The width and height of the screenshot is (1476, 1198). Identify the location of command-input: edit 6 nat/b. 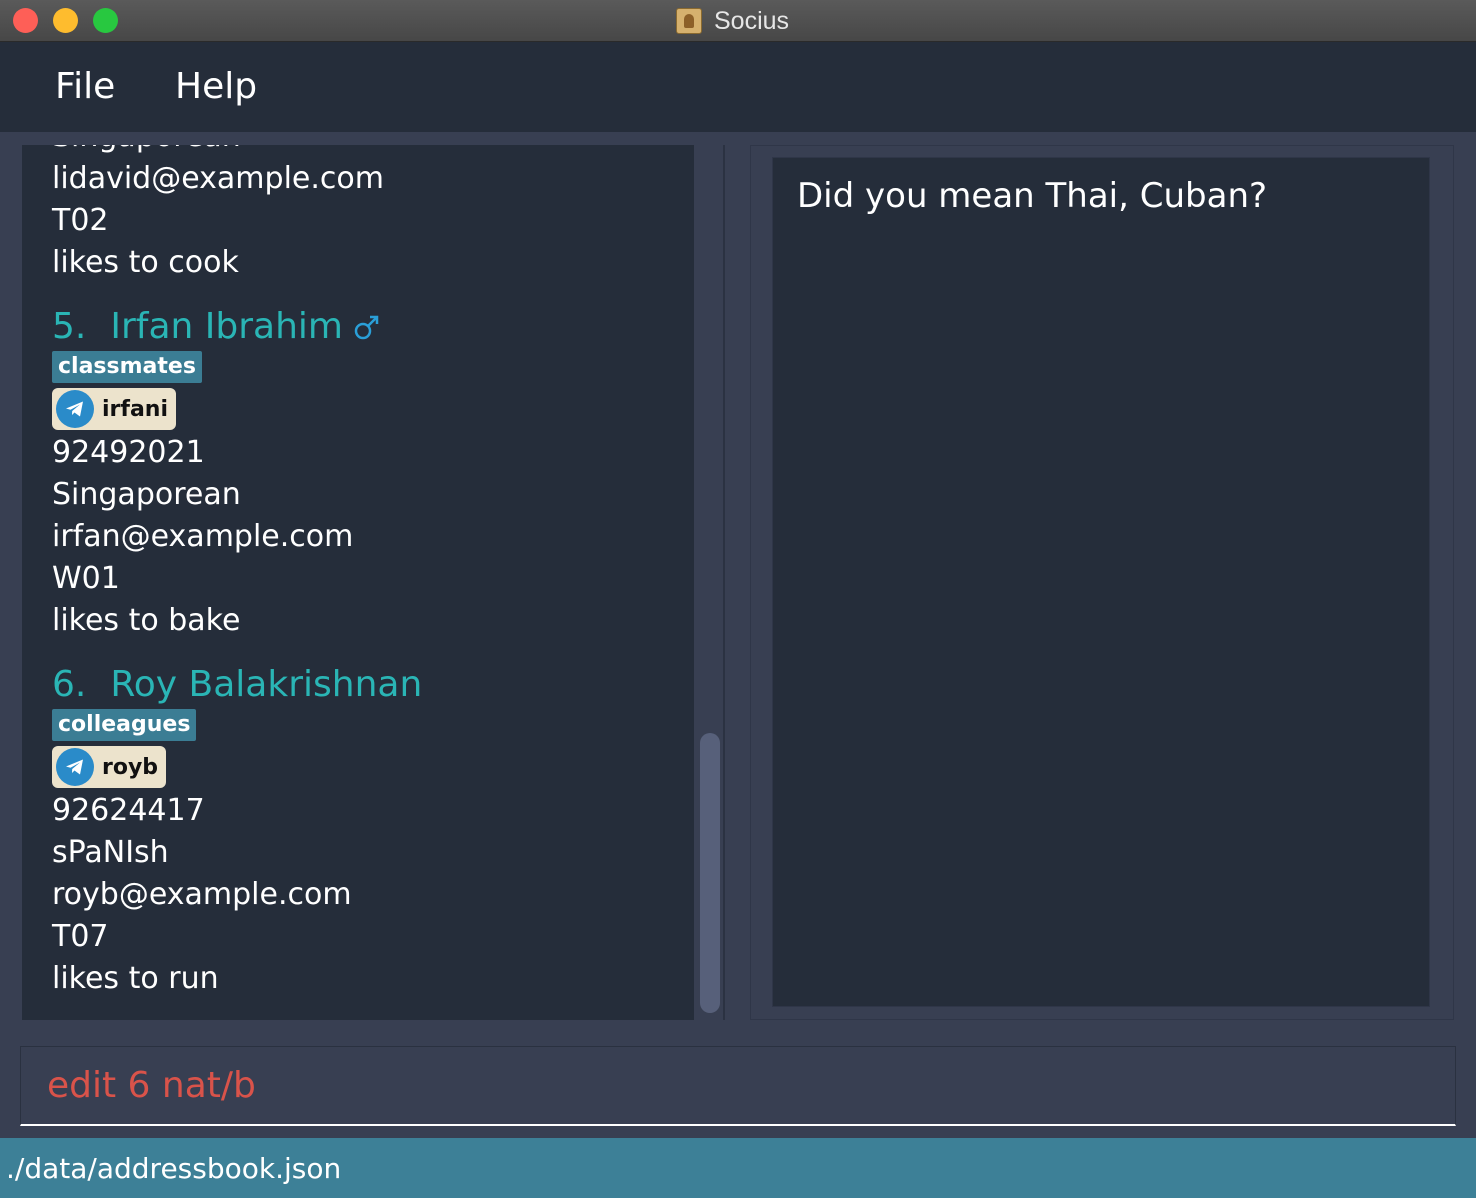
(738, 1086).